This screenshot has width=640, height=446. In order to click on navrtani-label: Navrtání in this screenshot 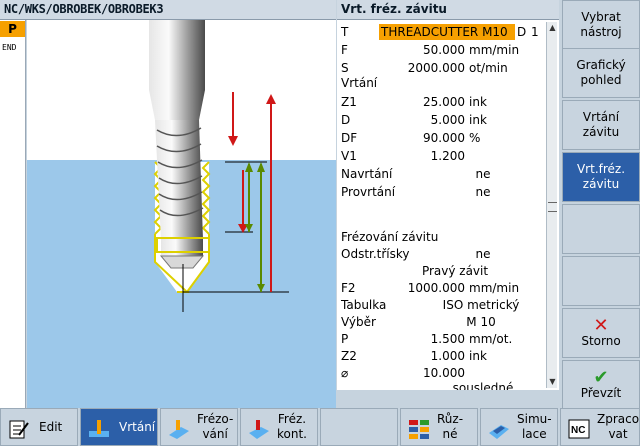, I will do `click(367, 174)`.